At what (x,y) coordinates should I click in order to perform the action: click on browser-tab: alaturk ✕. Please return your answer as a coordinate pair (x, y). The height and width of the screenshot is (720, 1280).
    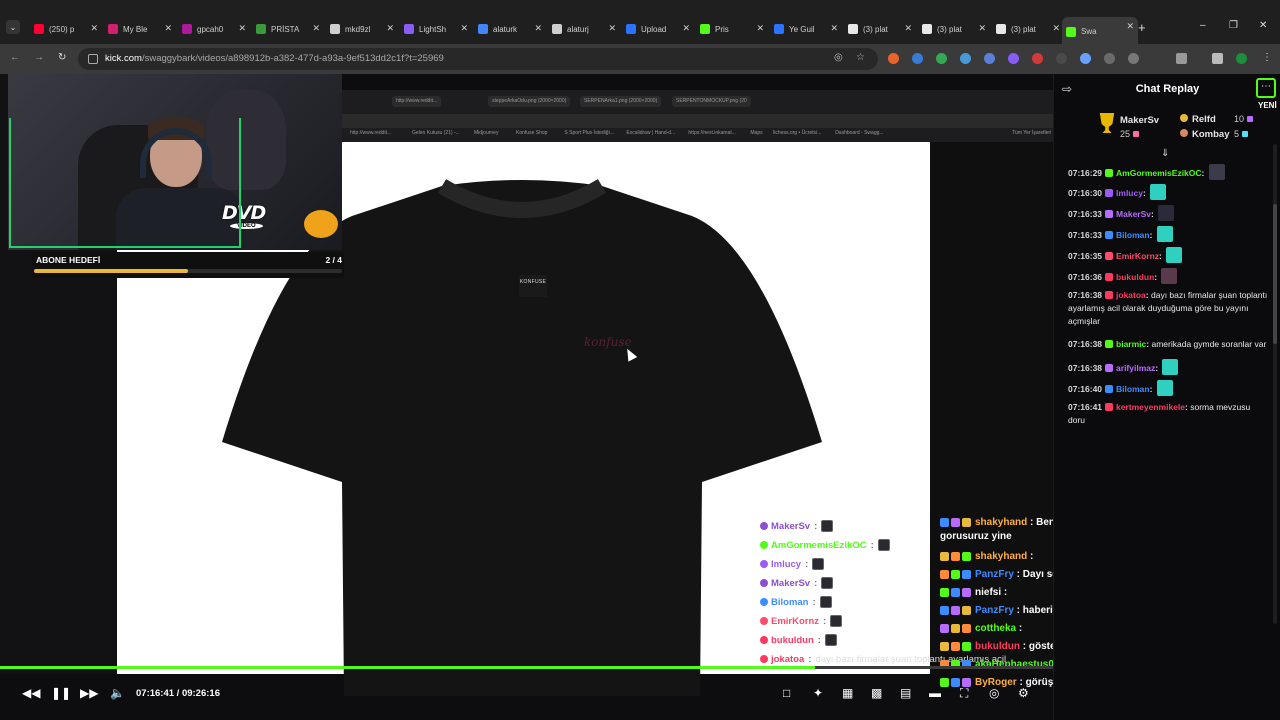
    Looking at the image, I should click on (510, 29).